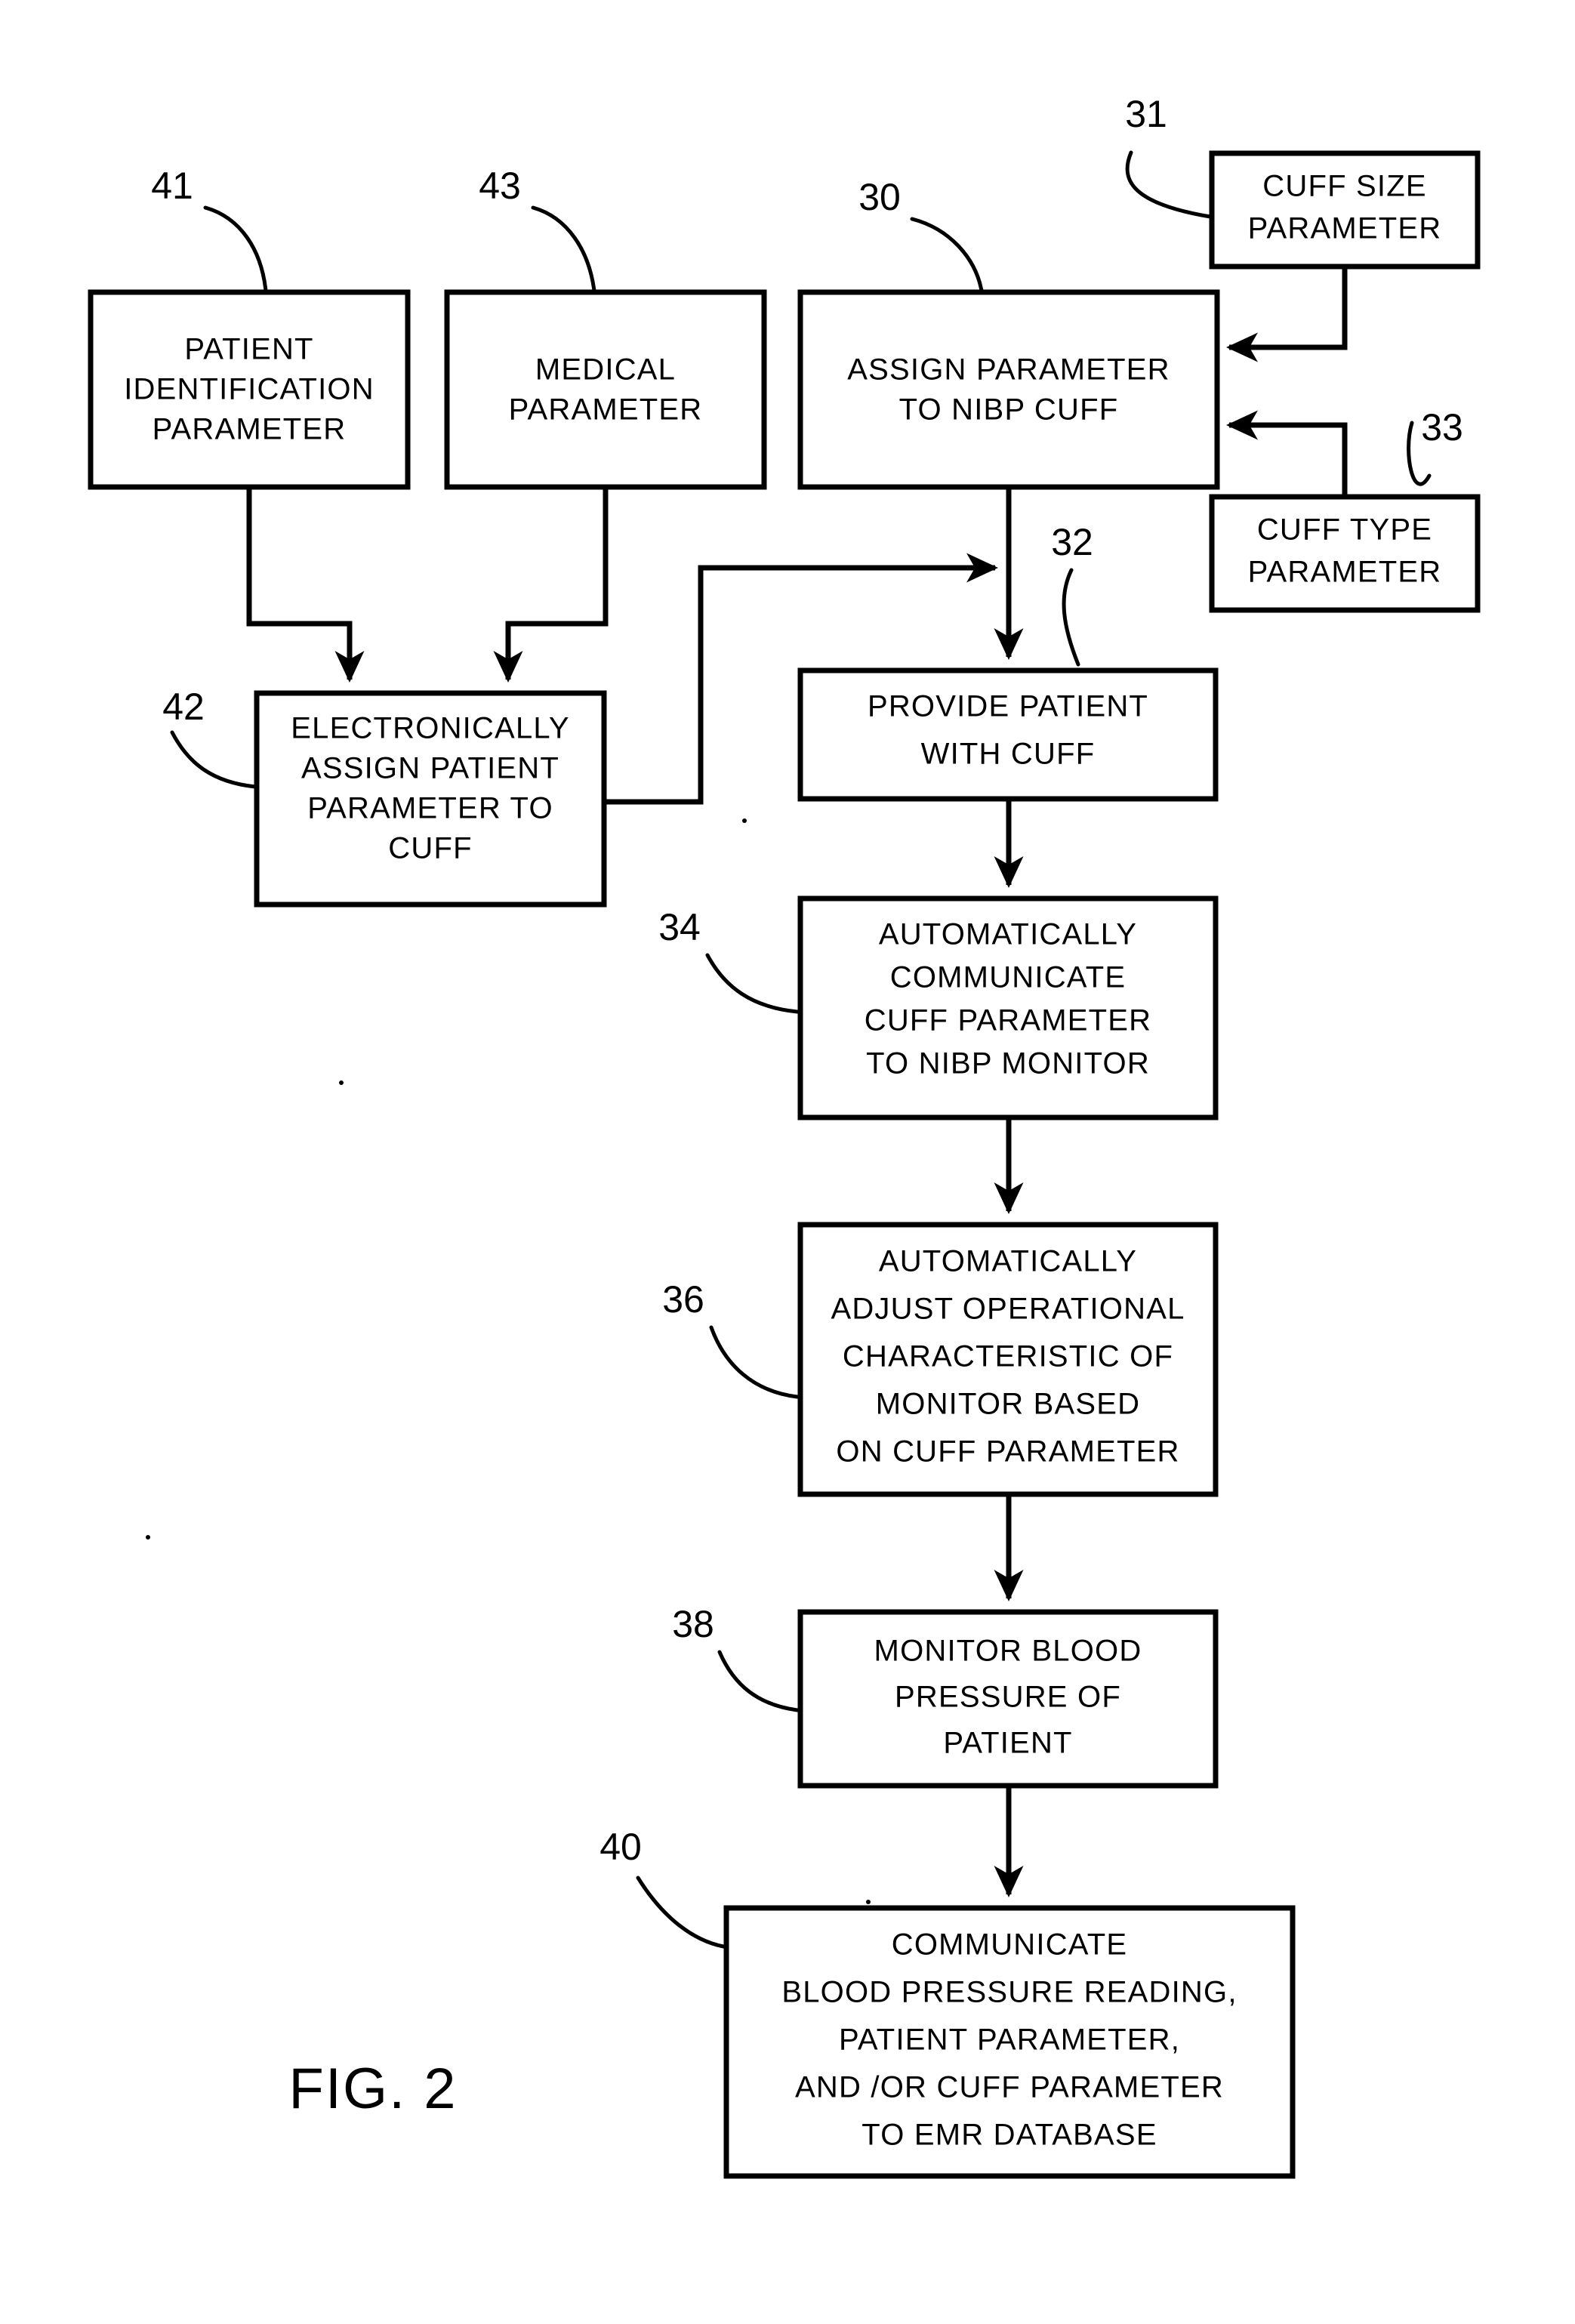 Image resolution: width=1575 pixels, height=2324 pixels. Describe the element at coordinates (879, 197) in the screenshot. I see `ref-numeral-30: 30` at that location.